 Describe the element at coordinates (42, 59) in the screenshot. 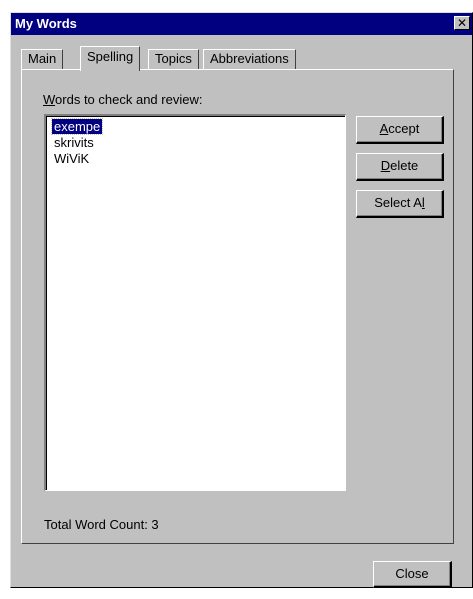

I see `tab-main: Main` at that location.